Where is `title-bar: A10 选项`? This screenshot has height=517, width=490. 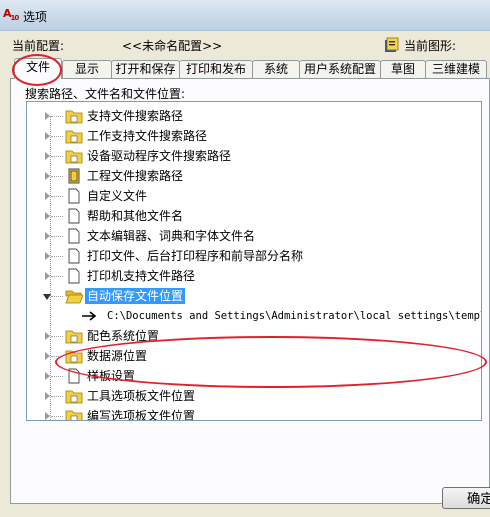 title-bar: A10 选项 is located at coordinates (245, 15).